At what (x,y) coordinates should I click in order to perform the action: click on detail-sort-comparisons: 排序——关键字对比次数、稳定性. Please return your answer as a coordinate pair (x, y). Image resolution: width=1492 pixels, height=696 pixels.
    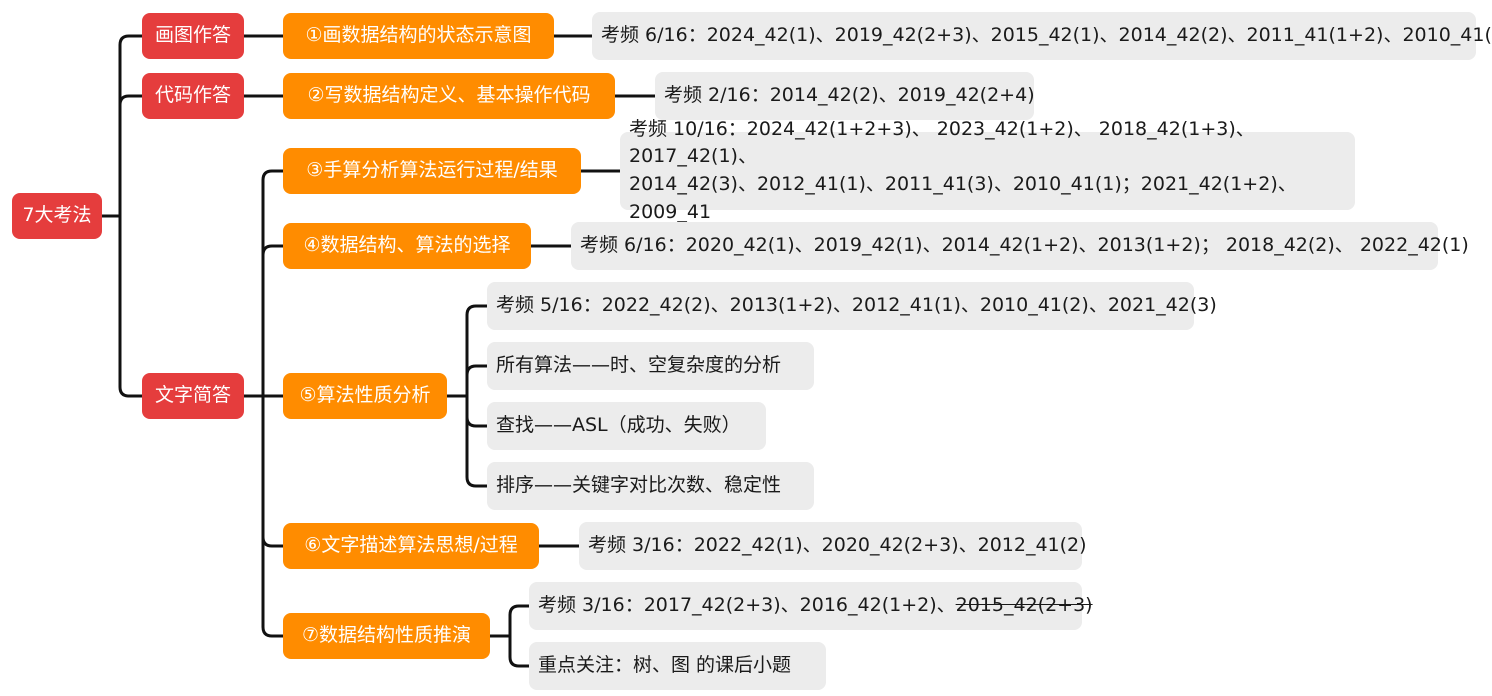
    Looking at the image, I should click on (650, 486).